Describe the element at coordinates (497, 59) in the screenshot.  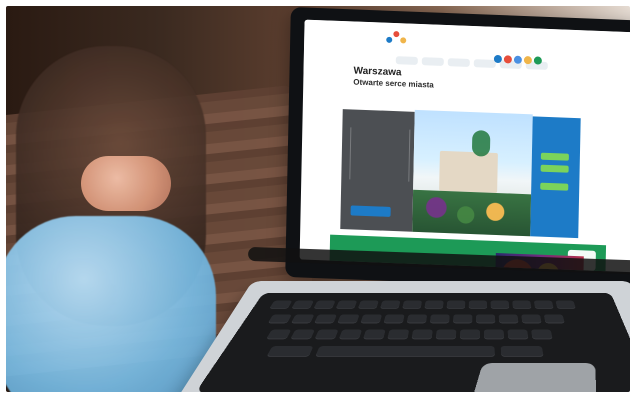
I see `facebook-icon` at that location.